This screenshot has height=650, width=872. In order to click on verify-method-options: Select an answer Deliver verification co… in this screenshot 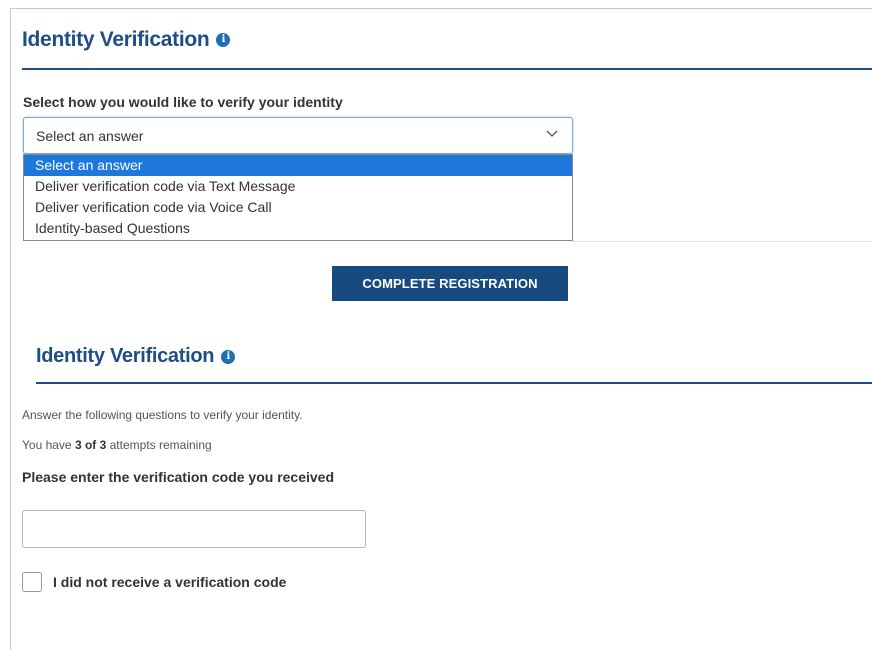, I will do `click(298, 197)`.